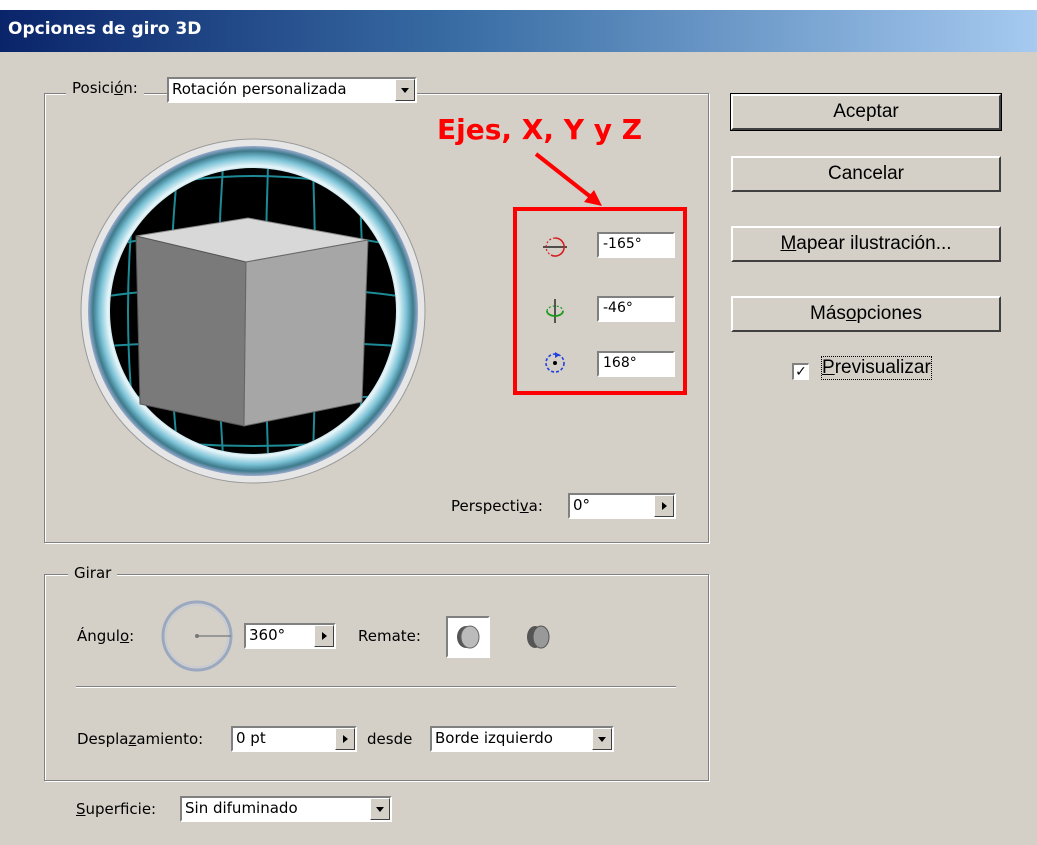  I want to click on cube-right-face, so click(306, 333).